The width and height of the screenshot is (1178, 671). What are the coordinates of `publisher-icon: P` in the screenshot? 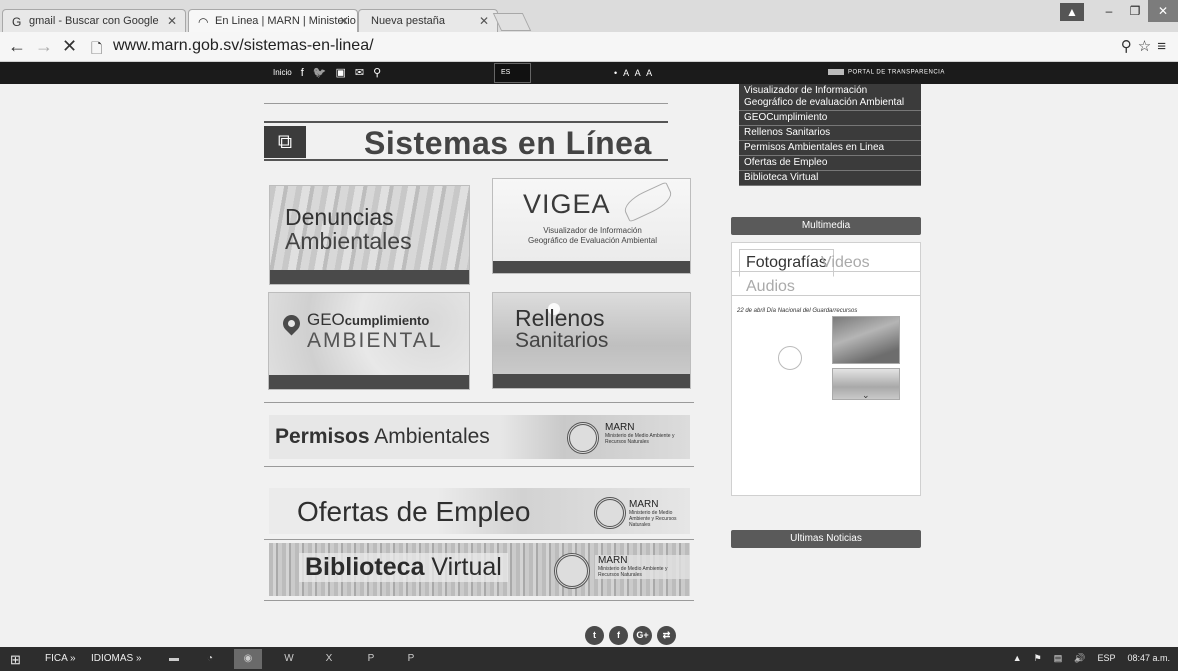 It's located at (411, 659).